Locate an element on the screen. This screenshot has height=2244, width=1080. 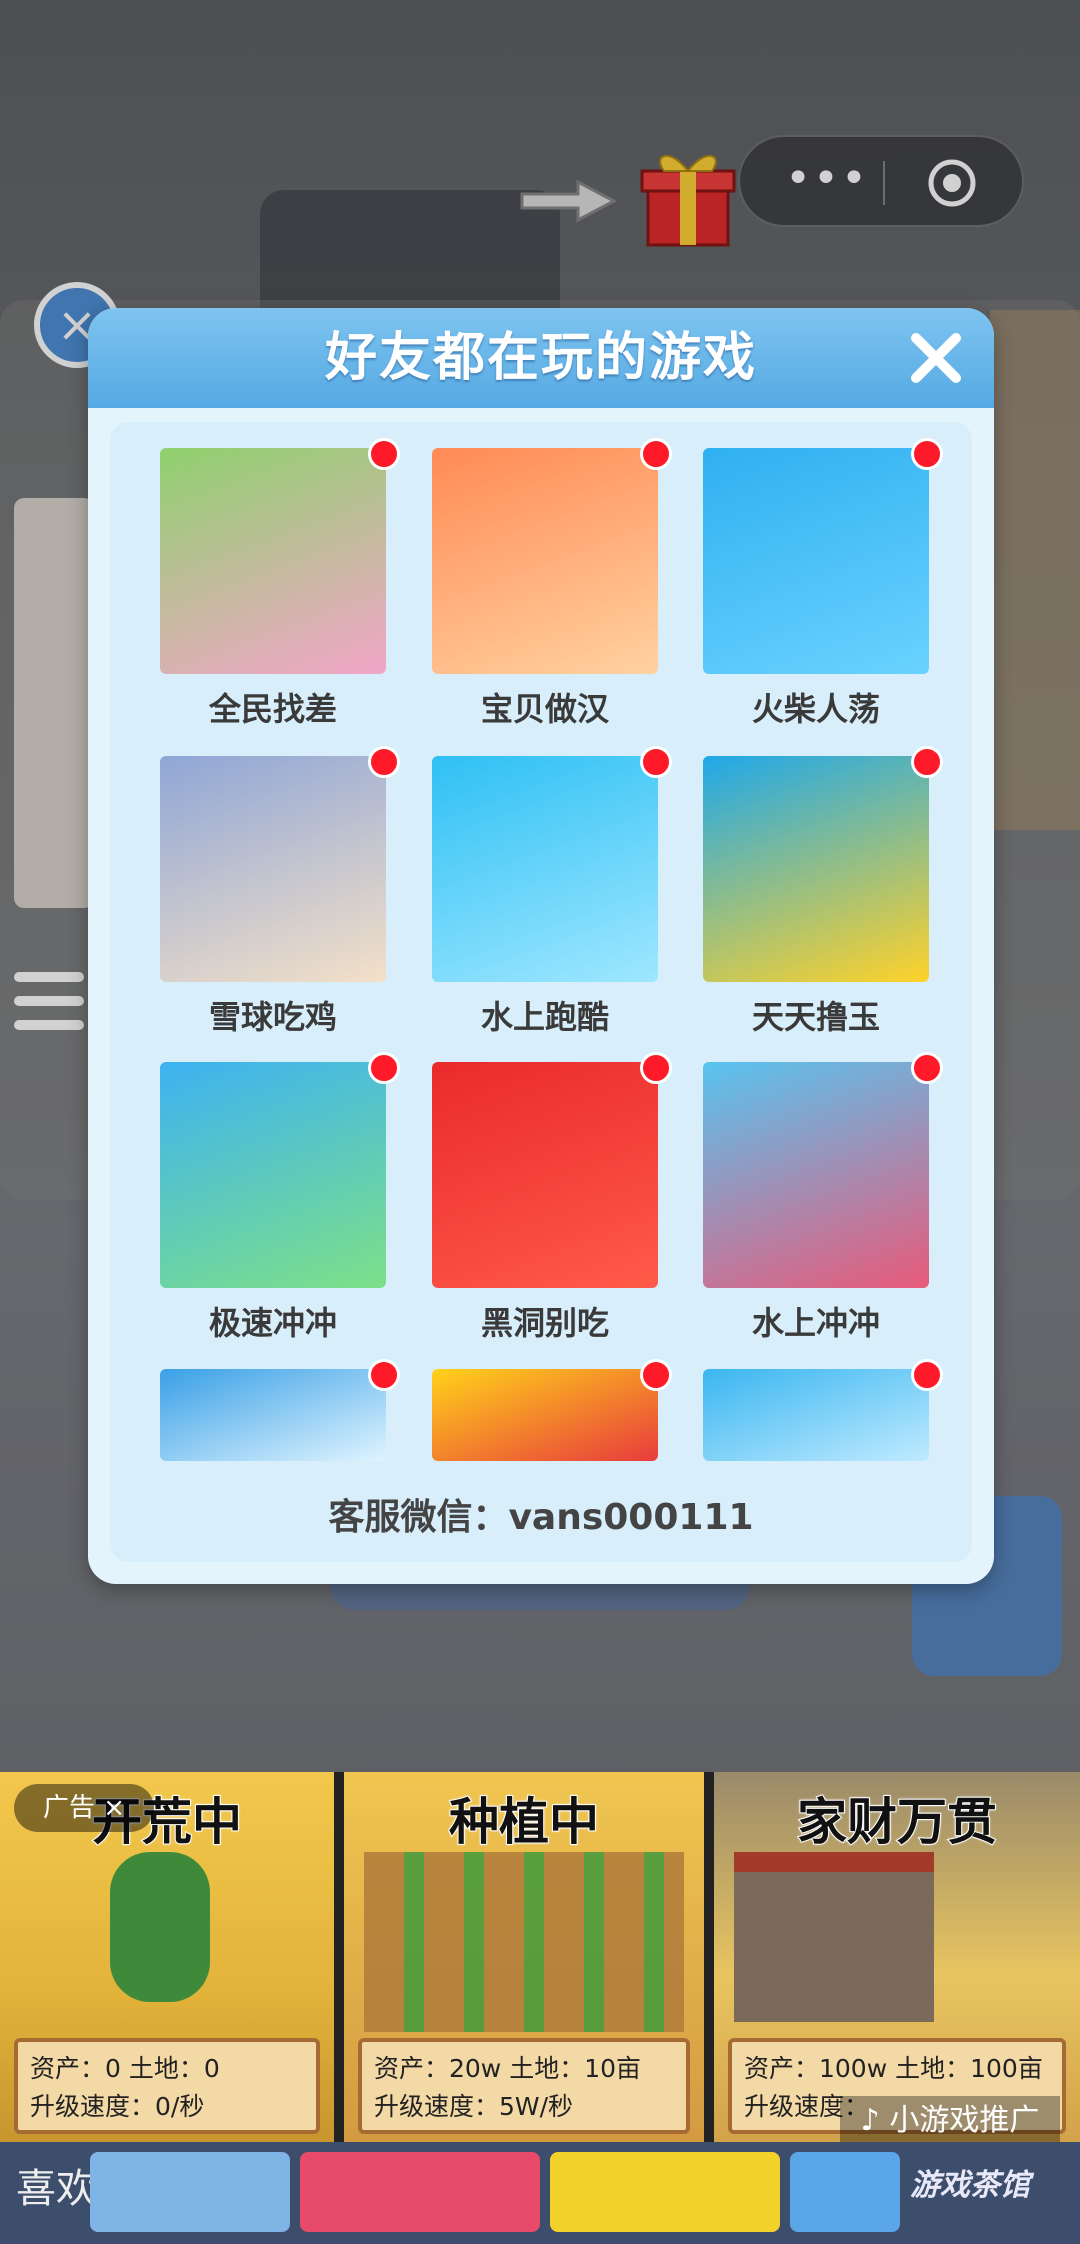
ad-tree is located at coordinates (160, 1927).